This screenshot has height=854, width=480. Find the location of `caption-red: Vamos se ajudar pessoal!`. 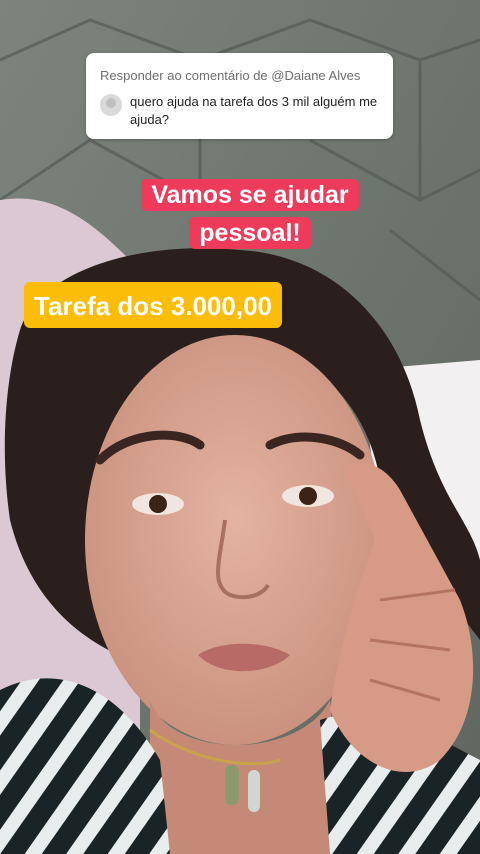

caption-red: Vamos se ajudar pessoal! is located at coordinates (250, 214).